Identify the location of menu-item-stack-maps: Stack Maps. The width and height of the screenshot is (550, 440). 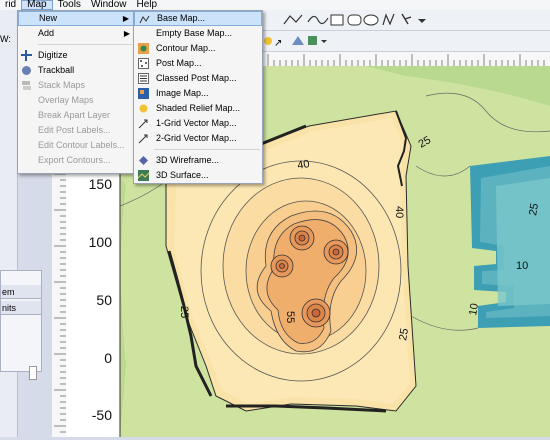
(76, 85).